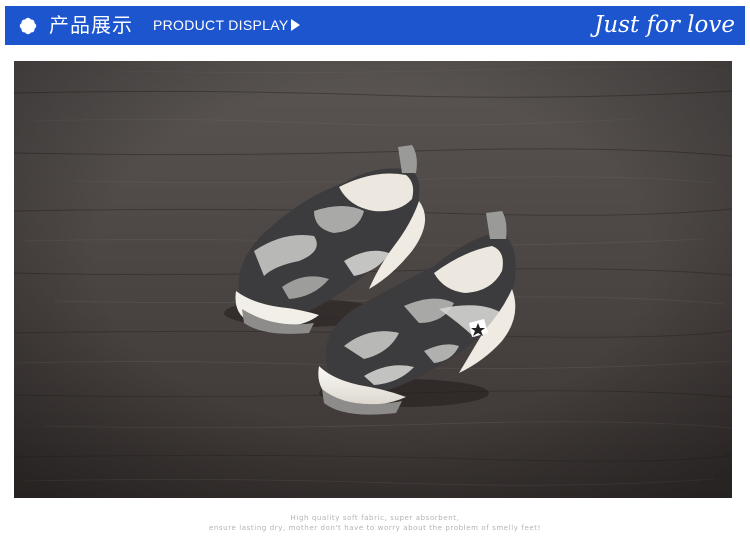 Image resolution: width=750 pixels, height=540 pixels. What do you see at coordinates (28, 26) in the screenshot?
I see `flower-icon` at bounding box center [28, 26].